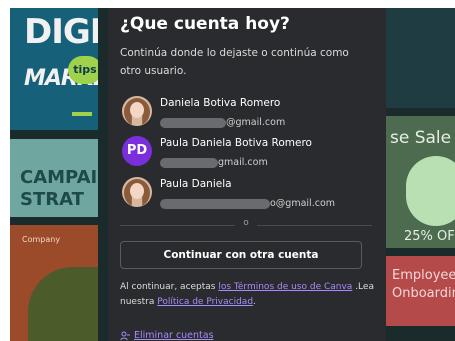 This screenshot has width=455, height=341. I want to click on bg-tile-text: DIGIT, so click(61, 32).